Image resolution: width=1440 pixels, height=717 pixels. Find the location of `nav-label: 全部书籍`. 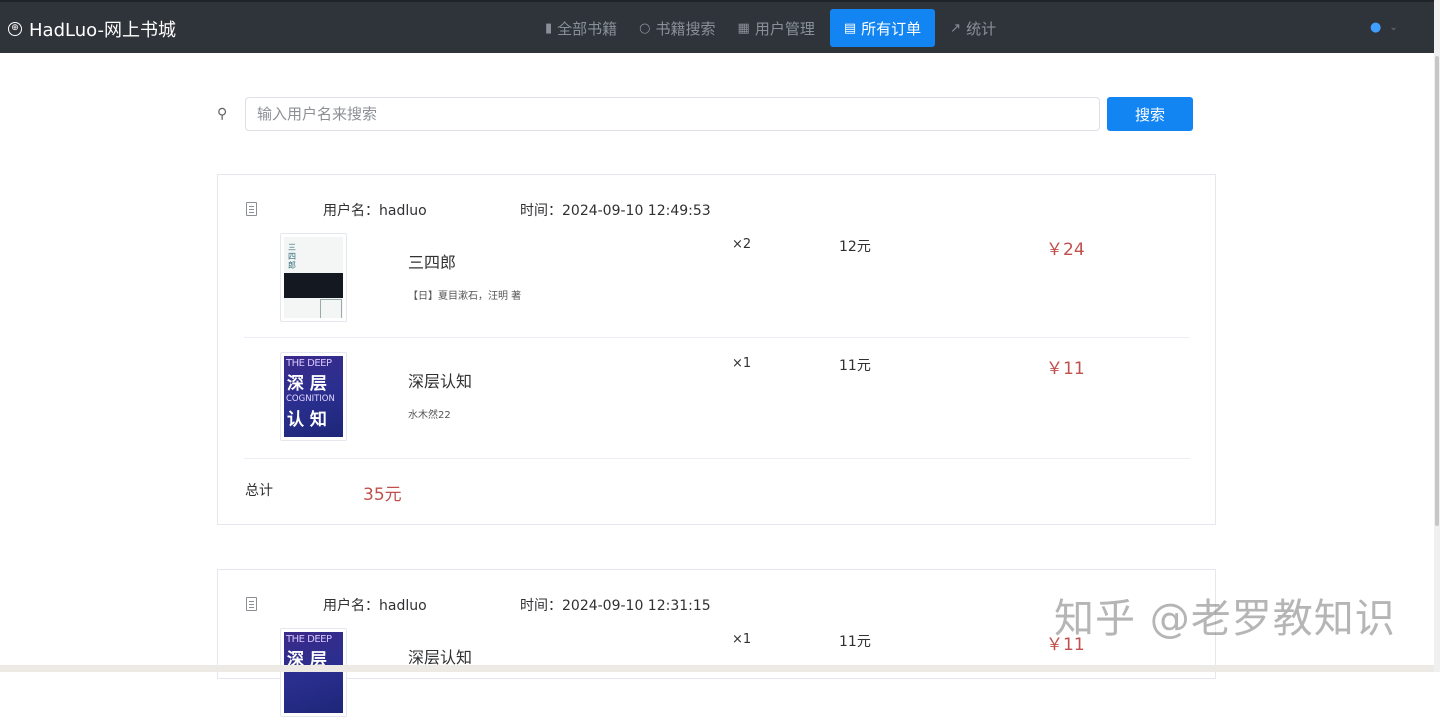

nav-label: 全部书籍 is located at coordinates (587, 28).